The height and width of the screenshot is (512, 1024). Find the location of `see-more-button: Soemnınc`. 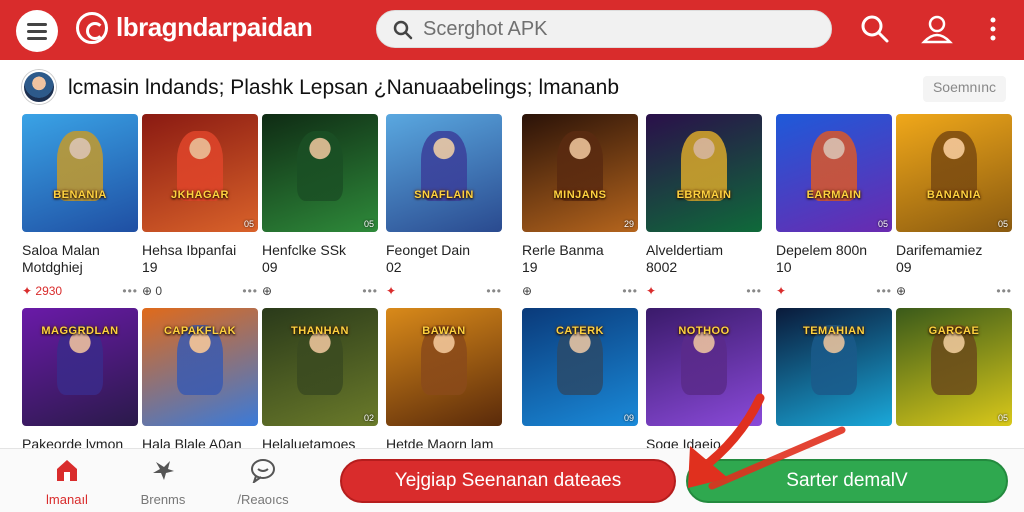

see-more-button: Soemnınc is located at coordinates (964, 89).